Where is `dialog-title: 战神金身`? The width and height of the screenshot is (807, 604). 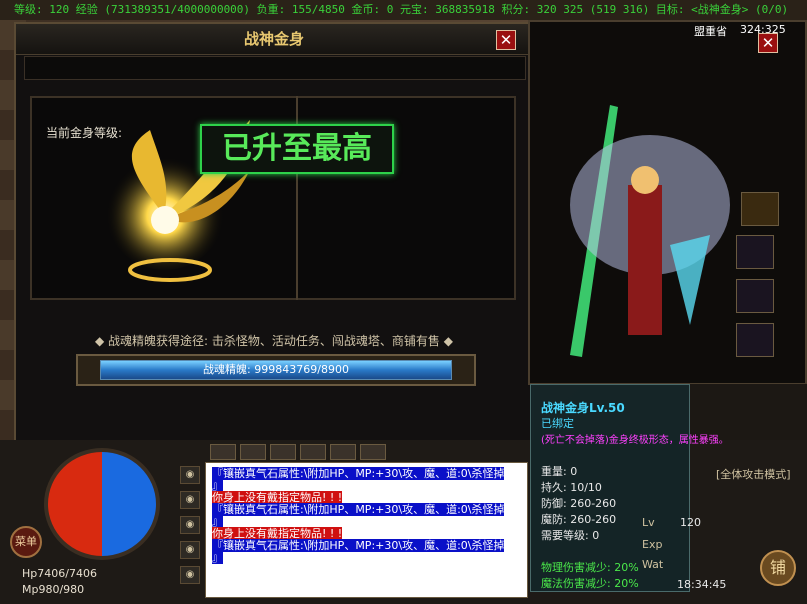
dialog-title: 战神金身 is located at coordinates (274, 39).